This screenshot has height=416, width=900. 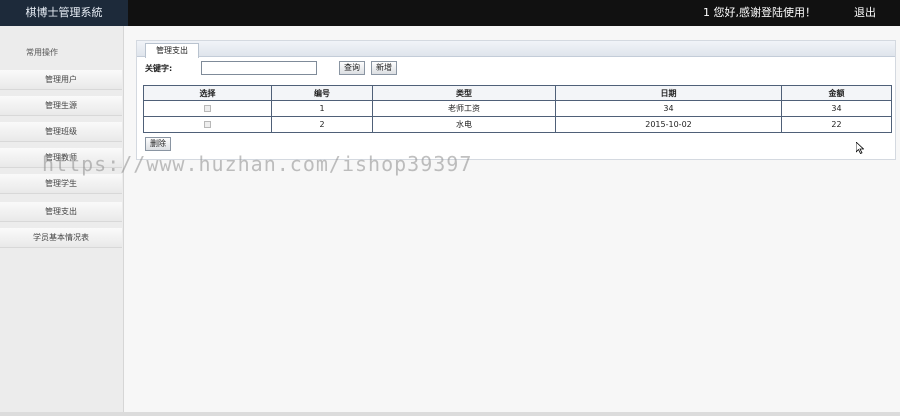 What do you see at coordinates (450, 13) in the screenshot?
I see `top-bar: 棋博士管理系統 1 您好,感谢登陆使用！ 退出` at bounding box center [450, 13].